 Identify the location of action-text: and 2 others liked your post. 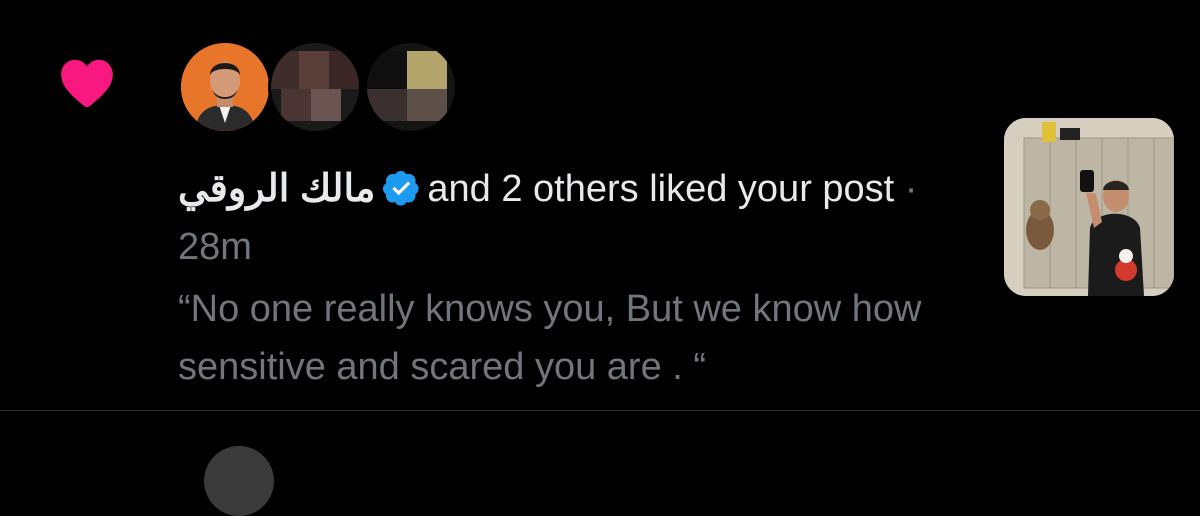
(661, 189).